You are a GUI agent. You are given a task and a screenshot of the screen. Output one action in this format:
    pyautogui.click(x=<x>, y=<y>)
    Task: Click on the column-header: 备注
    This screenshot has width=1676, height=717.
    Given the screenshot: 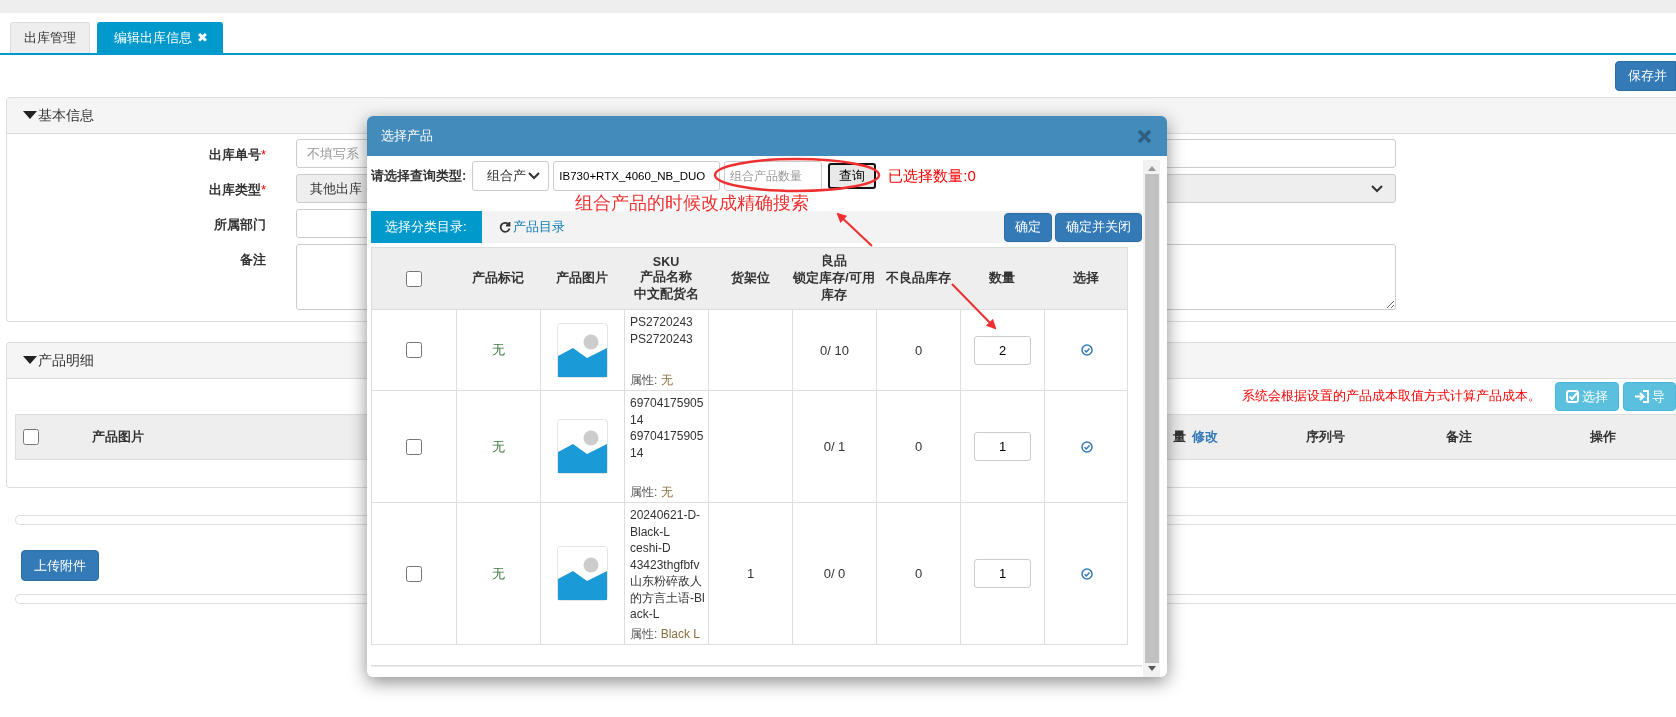 What is the action you would take?
    pyautogui.click(x=1459, y=437)
    